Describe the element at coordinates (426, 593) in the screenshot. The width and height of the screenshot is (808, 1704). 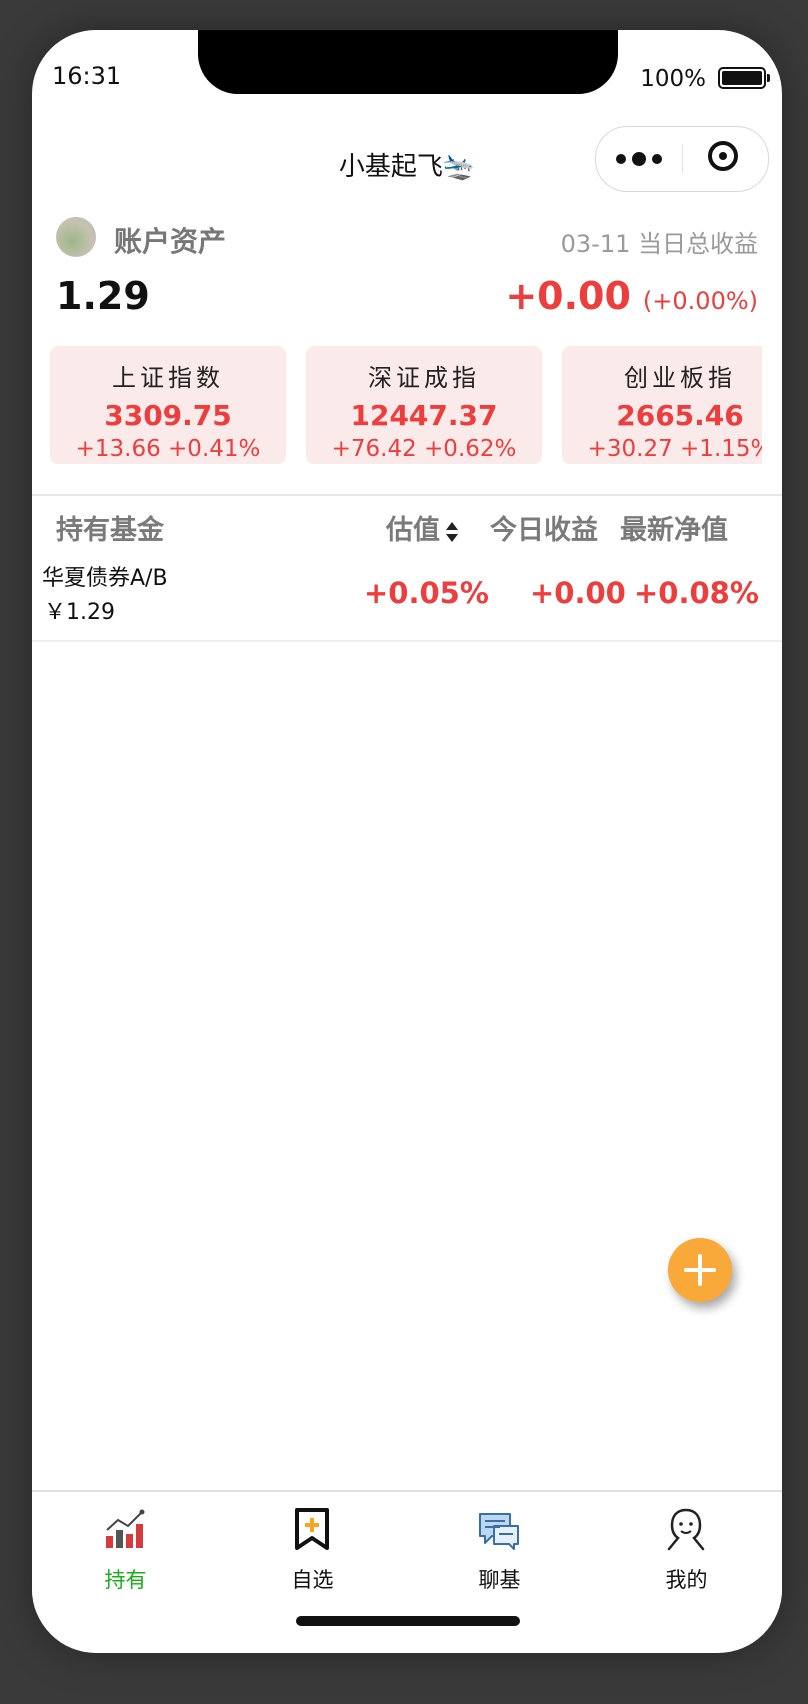
I see `fund-estimate: +0.05%` at that location.